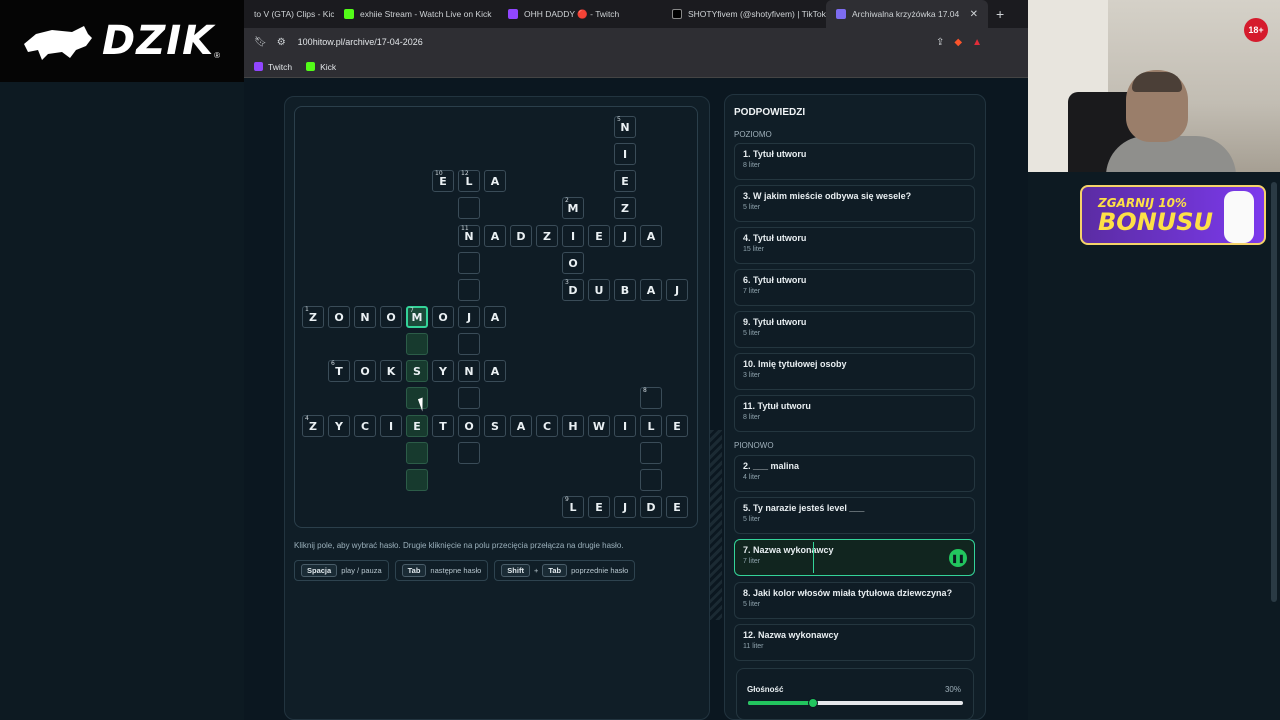 This screenshot has height=720, width=1280. What do you see at coordinates (391, 371) in the screenshot?
I see `crossword-cell: K` at bounding box center [391, 371].